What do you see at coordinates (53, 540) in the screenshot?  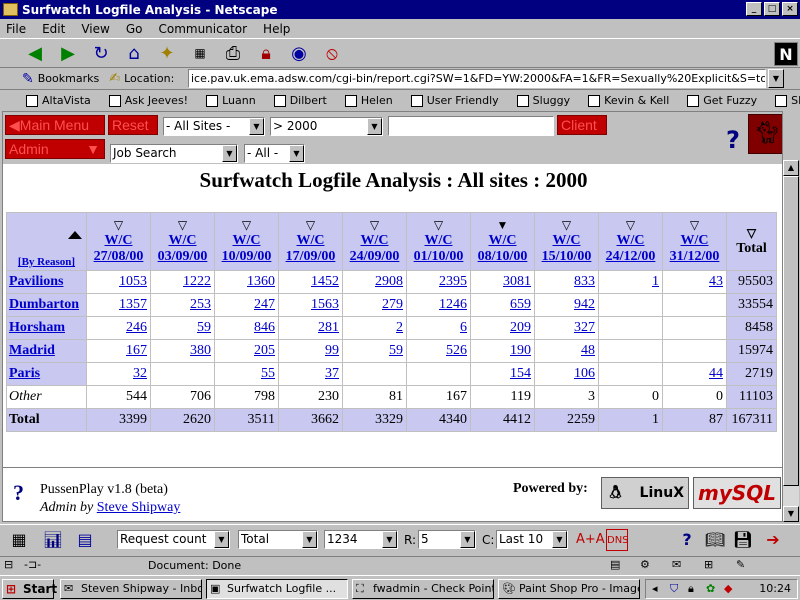 I see `bar-chart-icon: 📊︎` at bounding box center [53, 540].